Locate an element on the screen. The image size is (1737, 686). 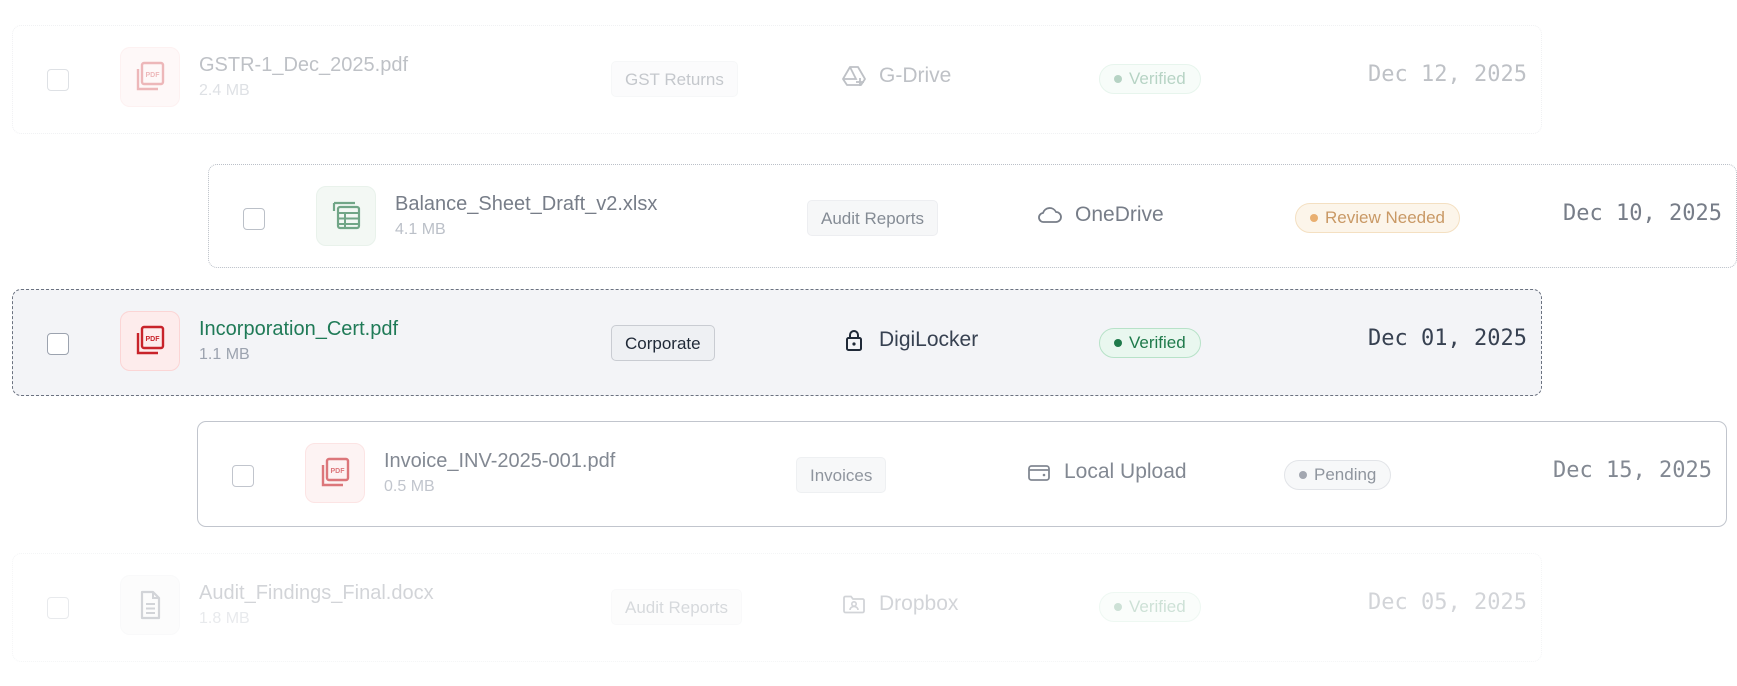
file-size: 1.1 MB is located at coordinates (224, 354).